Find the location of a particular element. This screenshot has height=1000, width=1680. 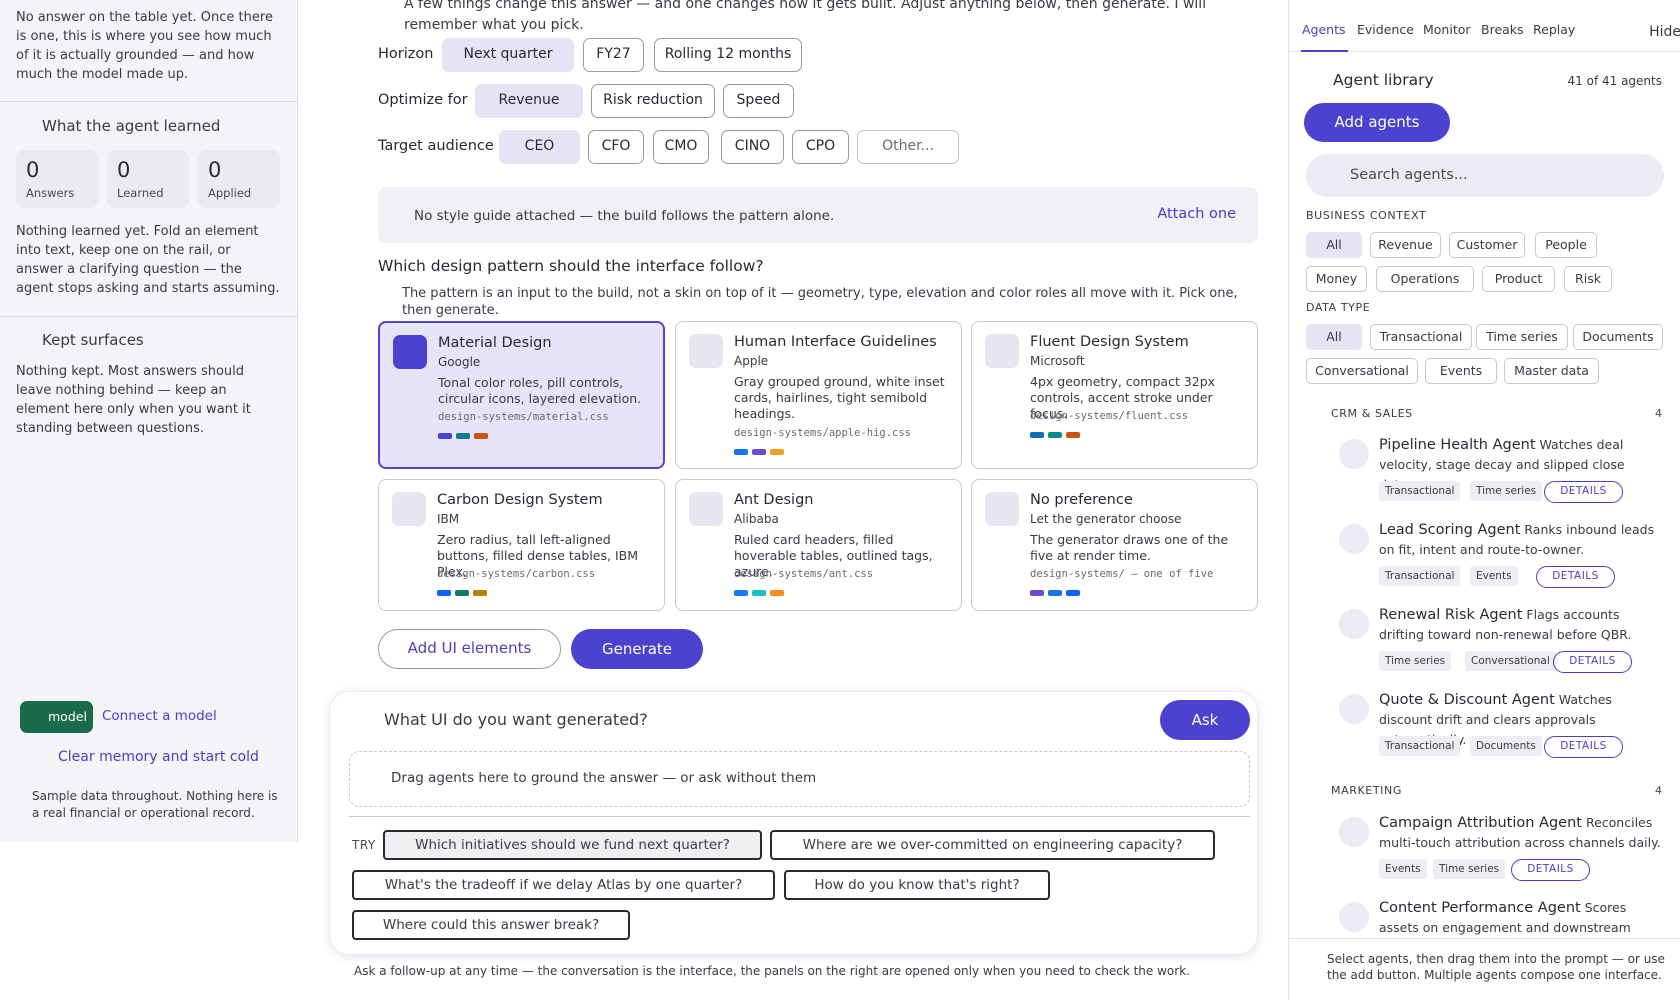

suggestion-chip: How do you know that's right? is located at coordinates (917, 885).